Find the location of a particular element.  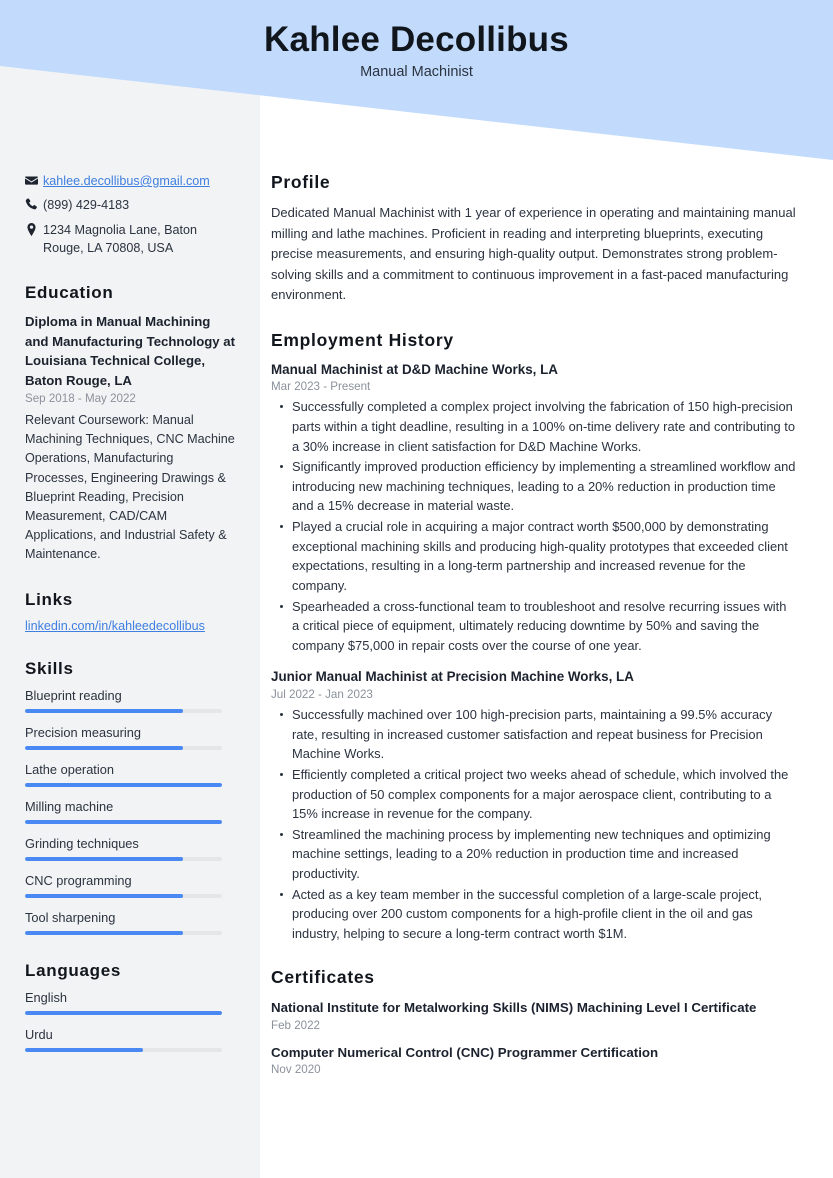

phone-icon is located at coordinates (34, 203).